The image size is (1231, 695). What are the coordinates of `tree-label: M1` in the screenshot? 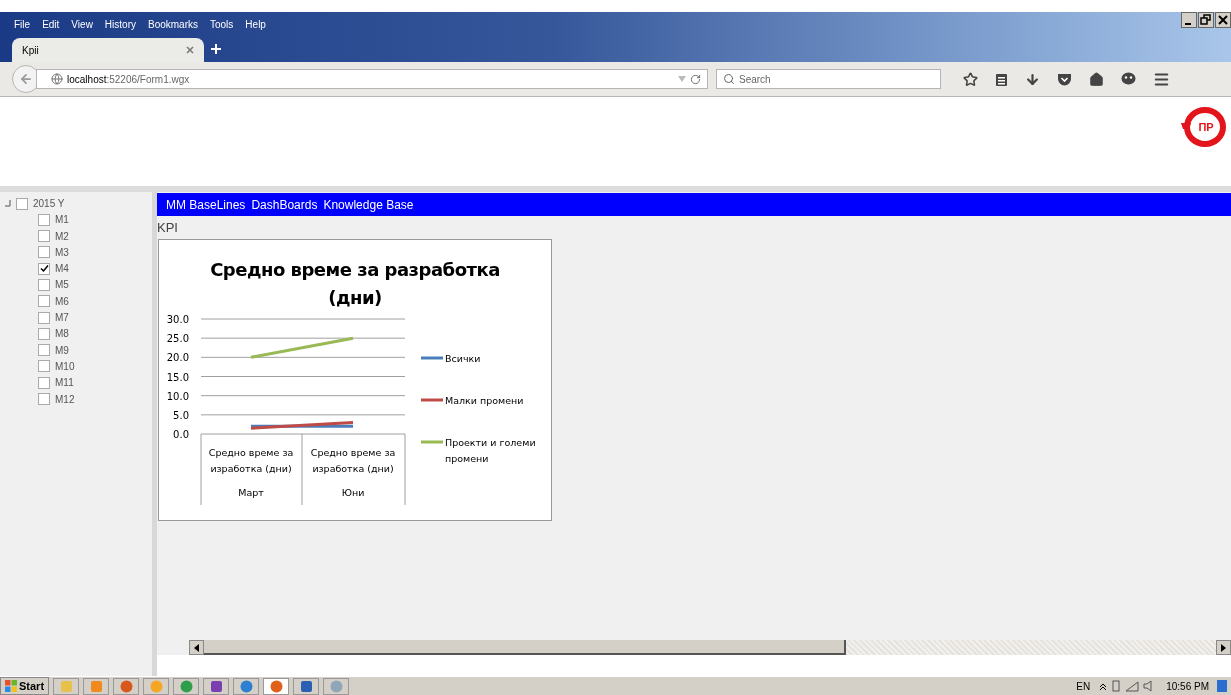 It's located at (62, 220).